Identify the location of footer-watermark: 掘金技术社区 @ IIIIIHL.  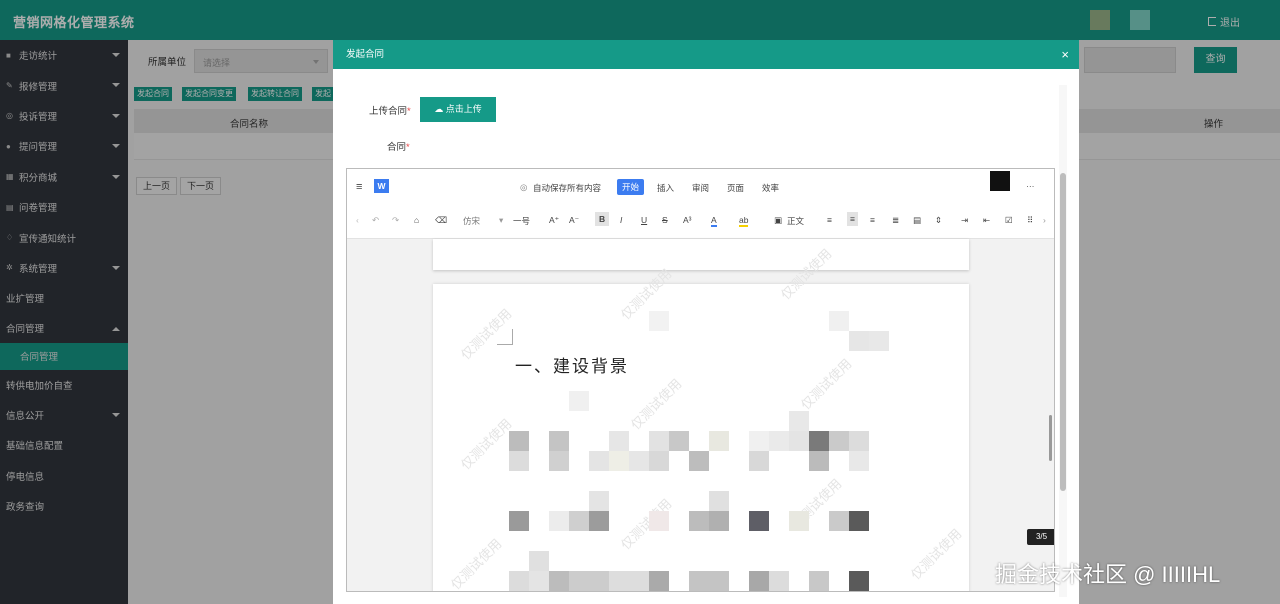
(1108, 574).